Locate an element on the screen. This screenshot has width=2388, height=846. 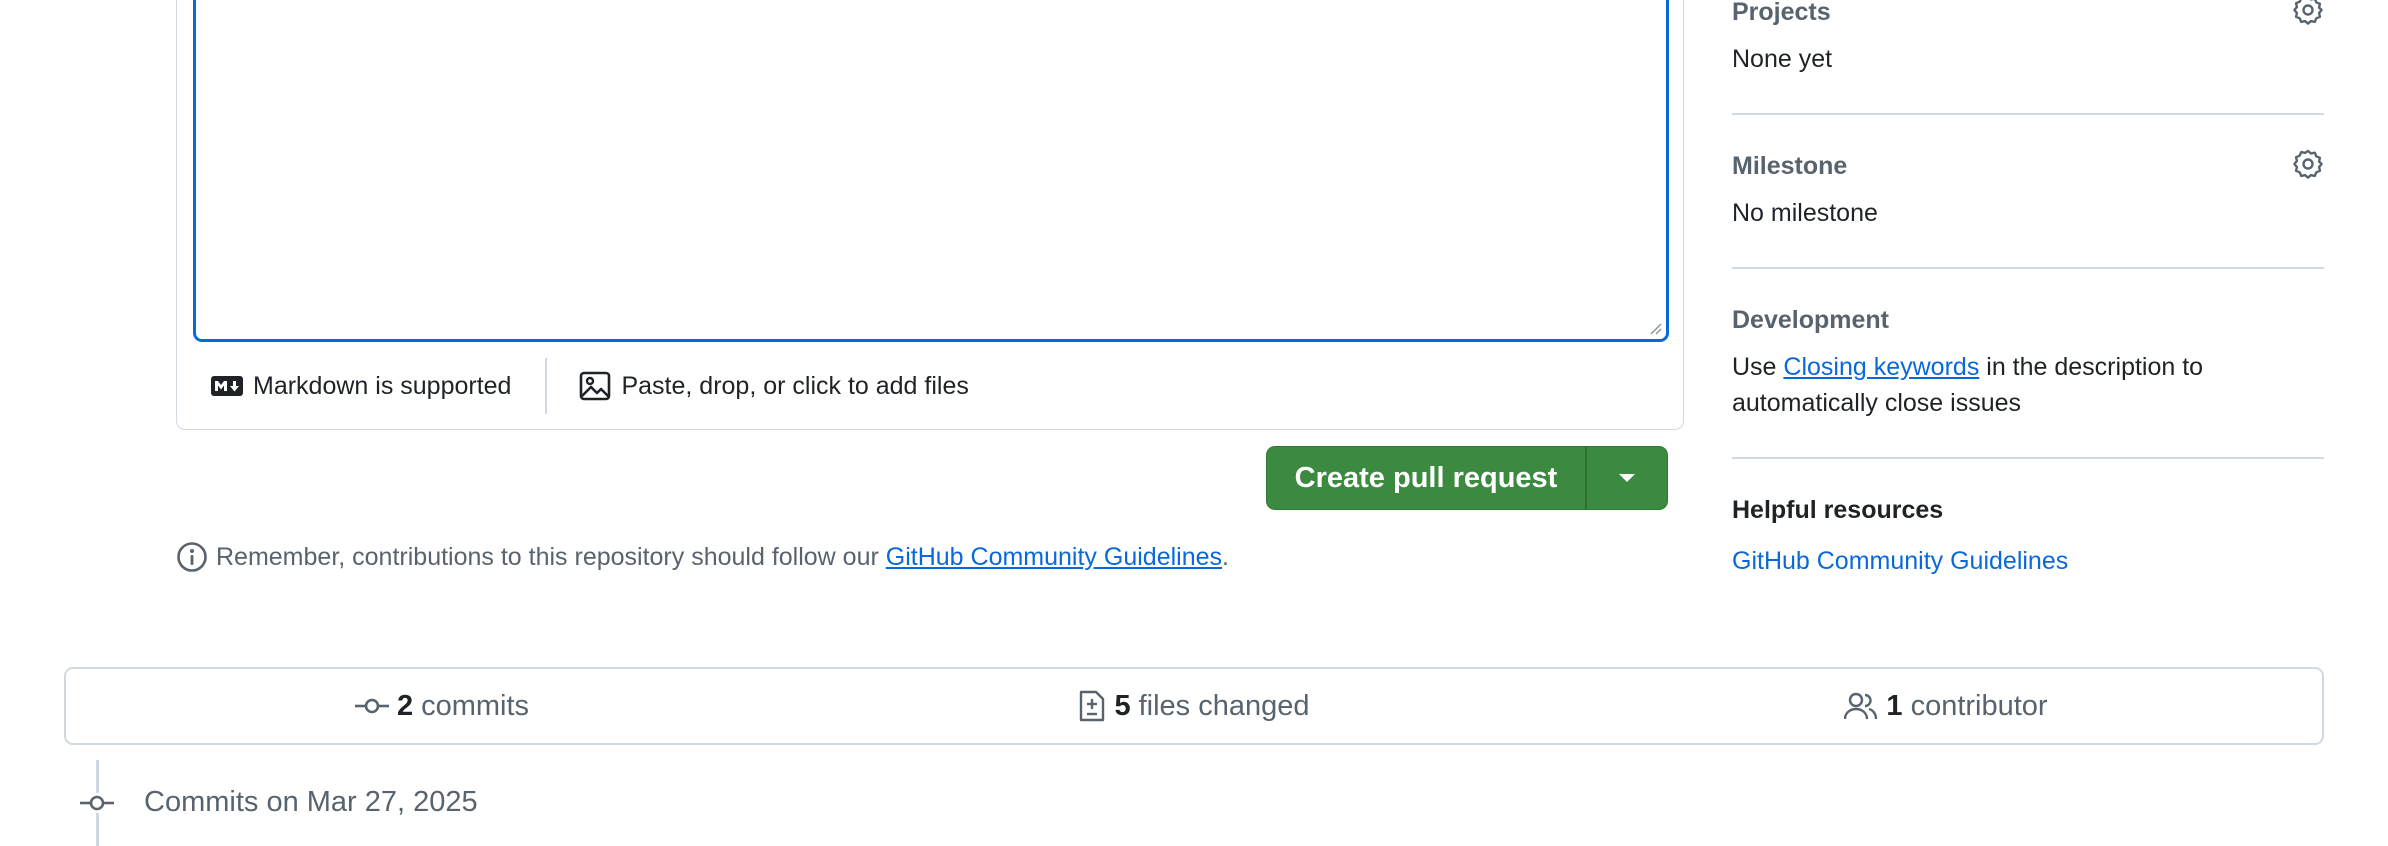
helpful-resources-heading: Helpful resources is located at coordinates (1838, 510).